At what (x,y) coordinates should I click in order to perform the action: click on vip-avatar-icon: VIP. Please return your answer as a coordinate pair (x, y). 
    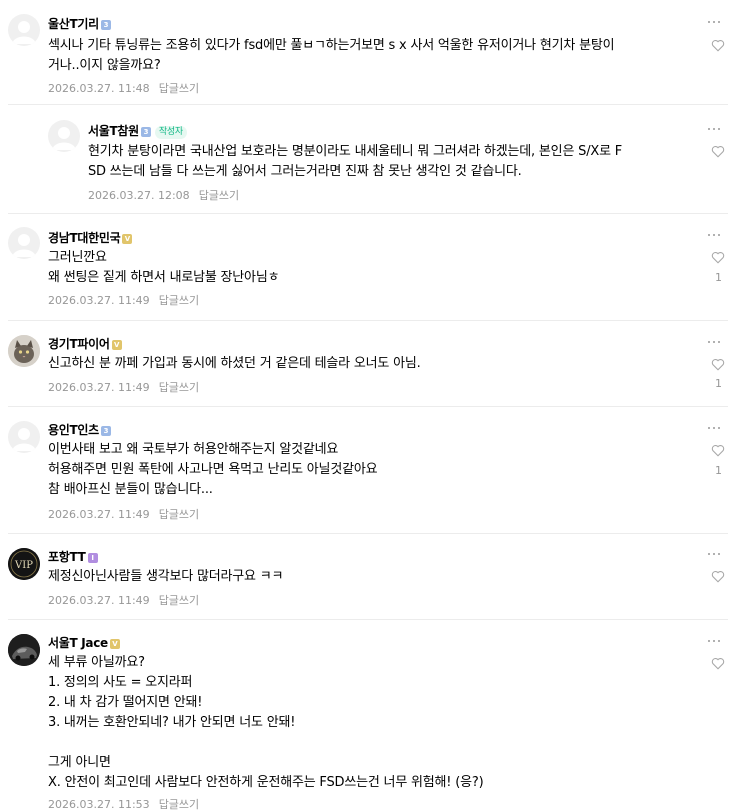
    Looking at the image, I should click on (24, 564).